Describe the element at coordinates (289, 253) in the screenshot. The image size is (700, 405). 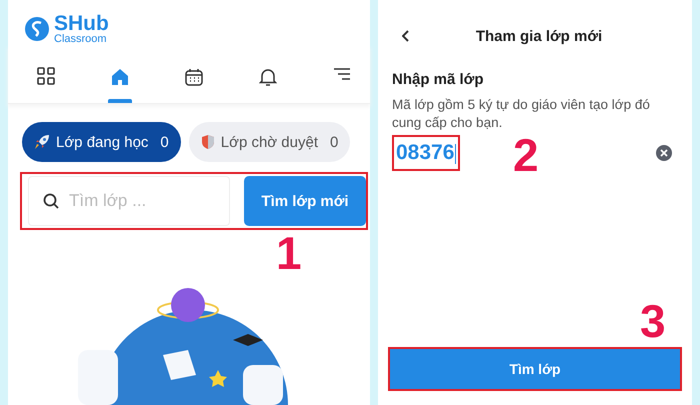
I see `step-number: 1` at that location.